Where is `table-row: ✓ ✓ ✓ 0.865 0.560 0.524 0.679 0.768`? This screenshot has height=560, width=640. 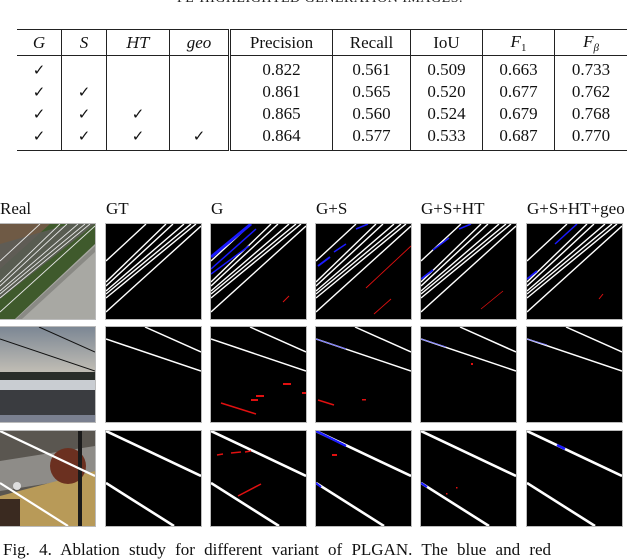
table-row: ✓ ✓ ✓ 0.865 0.560 0.524 0.679 0.768 is located at coordinates (322, 114).